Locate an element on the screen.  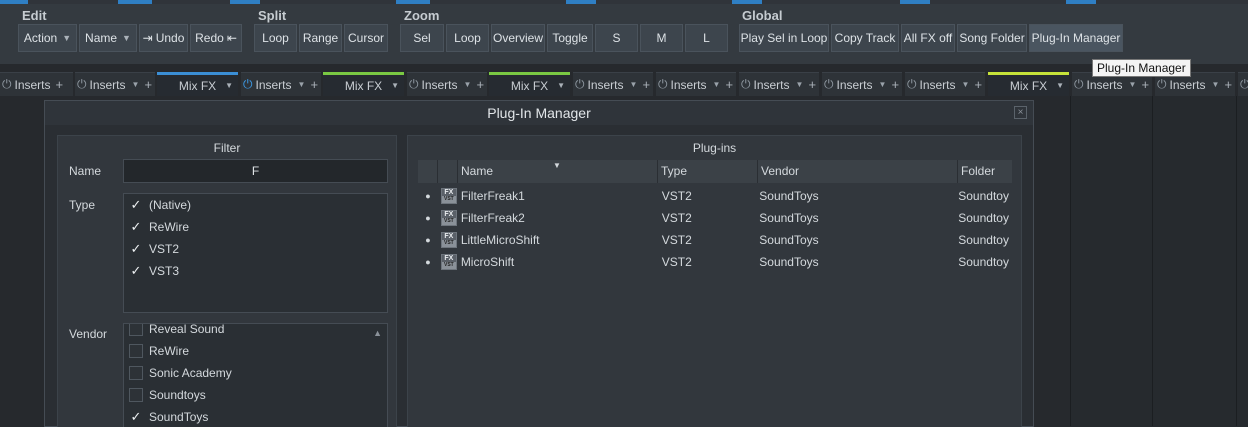
inserts-slot: ⏻ is located at coordinates (1243, 84).